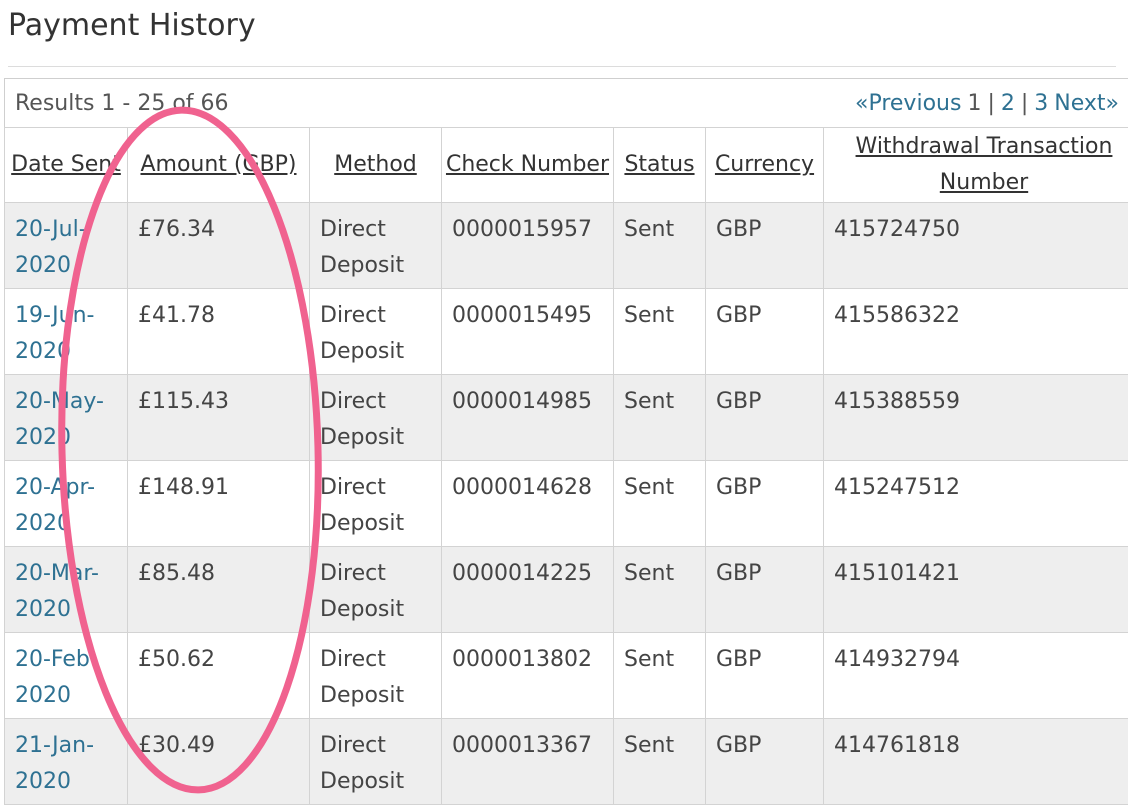  What do you see at coordinates (974, 103) in the screenshot?
I see `current-page: 1` at bounding box center [974, 103].